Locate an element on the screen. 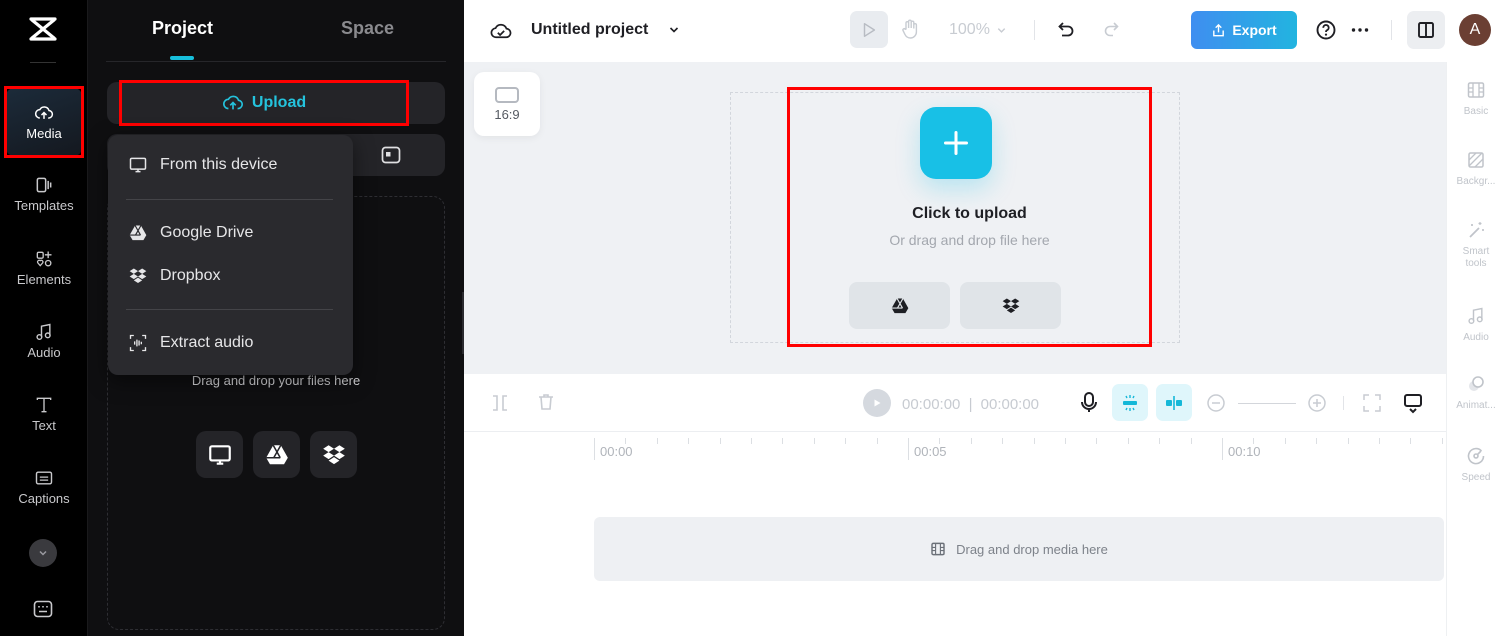 Image resolution: width=1504 pixels, height=636 pixels. rail-more-button is located at coordinates (43, 553).